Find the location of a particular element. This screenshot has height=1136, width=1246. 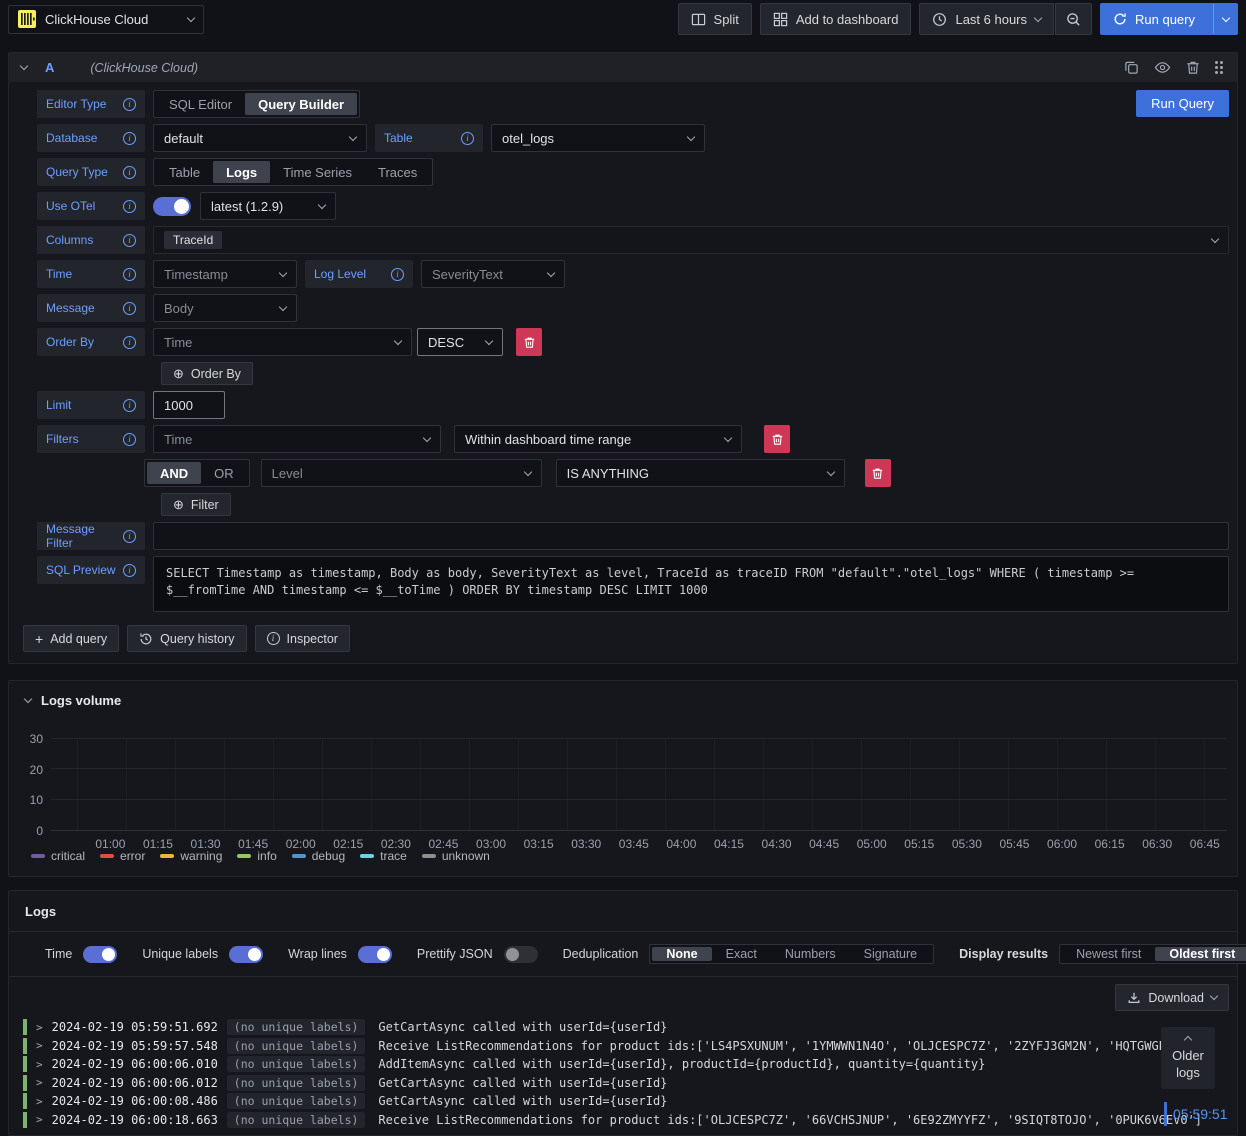

time-range-picker: Last 6 hours is located at coordinates (987, 19).